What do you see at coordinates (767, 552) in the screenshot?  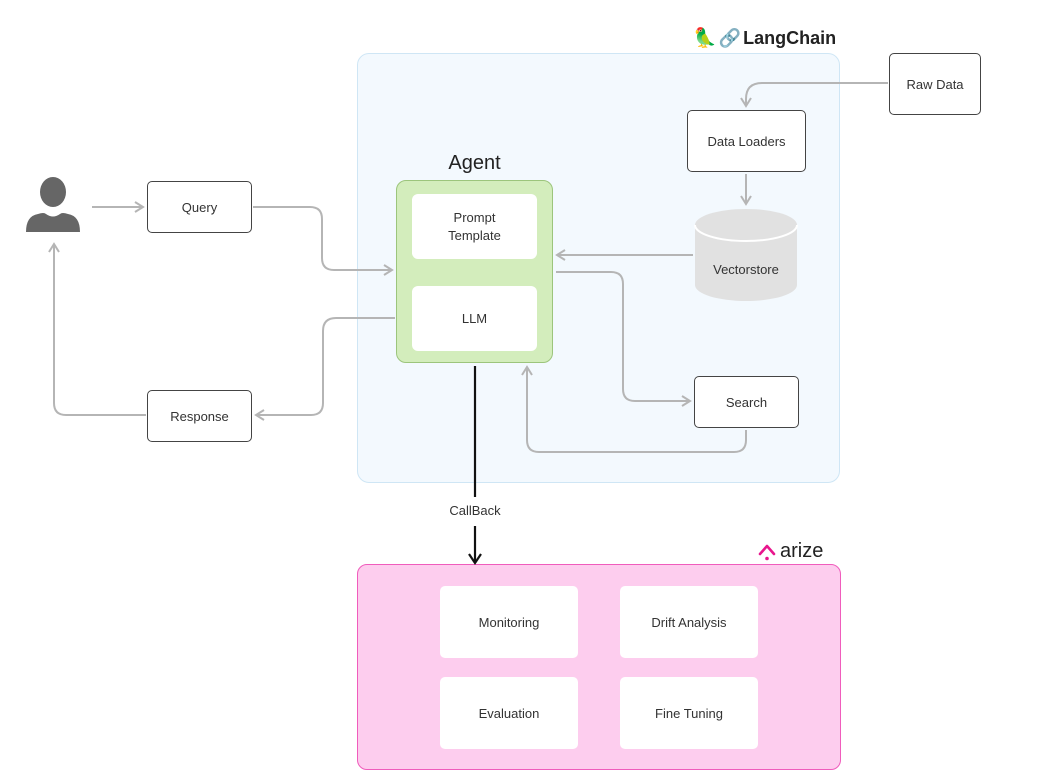 I see `arize-logo-icon` at bounding box center [767, 552].